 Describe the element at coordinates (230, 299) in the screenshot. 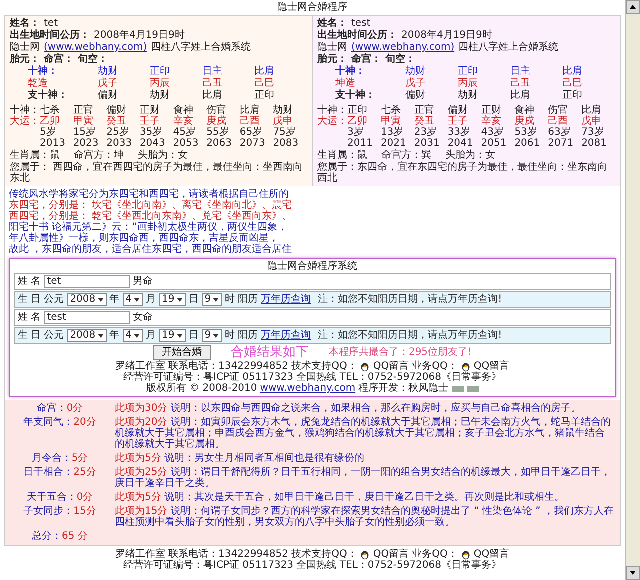

I see `unit-text: 时` at that location.